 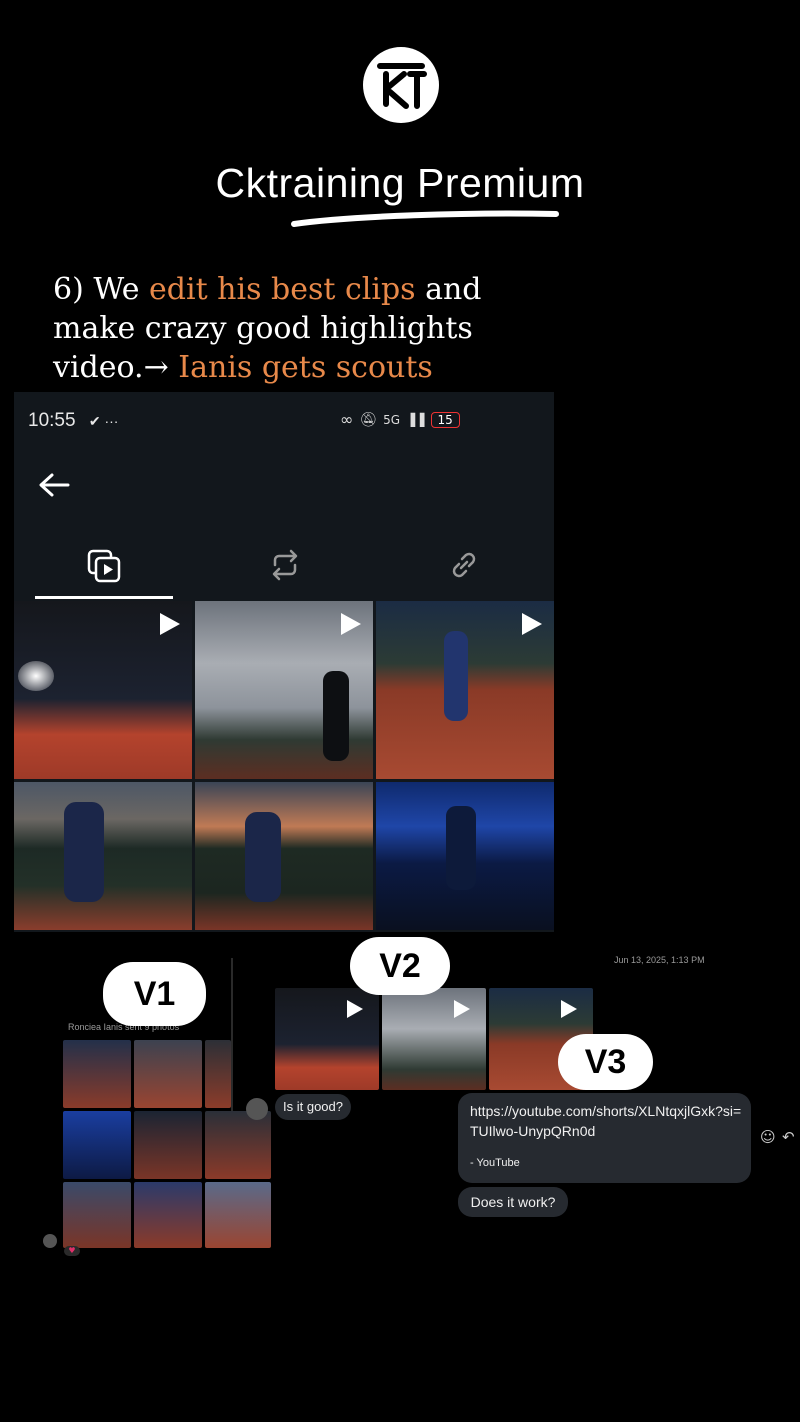 What do you see at coordinates (768, 1137) in the screenshot?
I see `emoji-react-icon: ☺` at bounding box center [768, 1137].